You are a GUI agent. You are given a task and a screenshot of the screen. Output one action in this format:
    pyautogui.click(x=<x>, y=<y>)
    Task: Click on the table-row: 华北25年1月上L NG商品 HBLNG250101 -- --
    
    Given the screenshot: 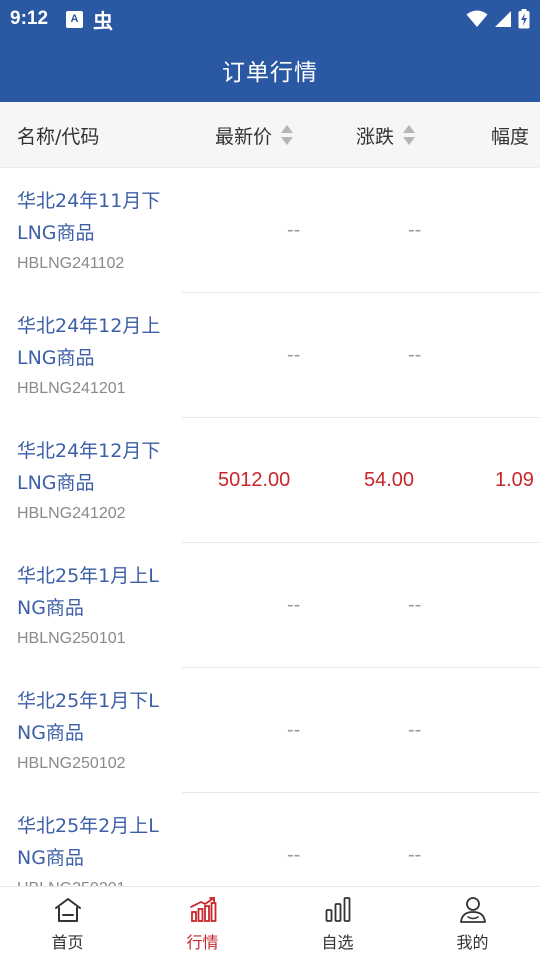 What is the action you would take?
    pyautogui.click(x=270, y=605)
    